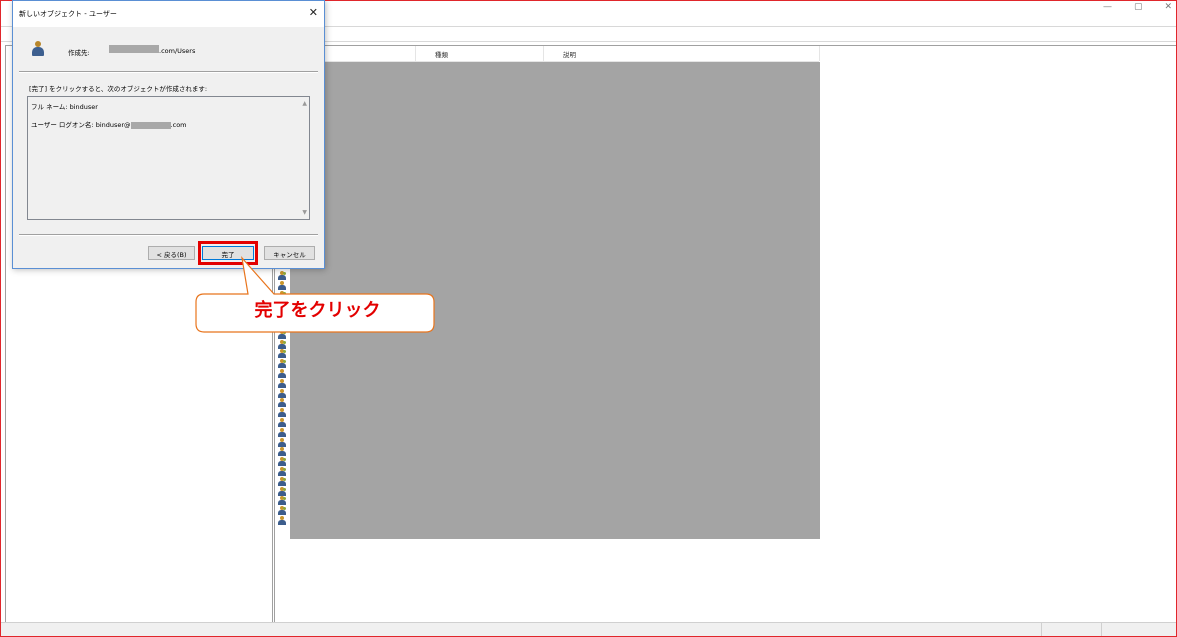  Describe the element at coordinates (68, 14) in the screenshot. I see `dialog-title: 新しいオブジェクト - ユーザー` at that location.